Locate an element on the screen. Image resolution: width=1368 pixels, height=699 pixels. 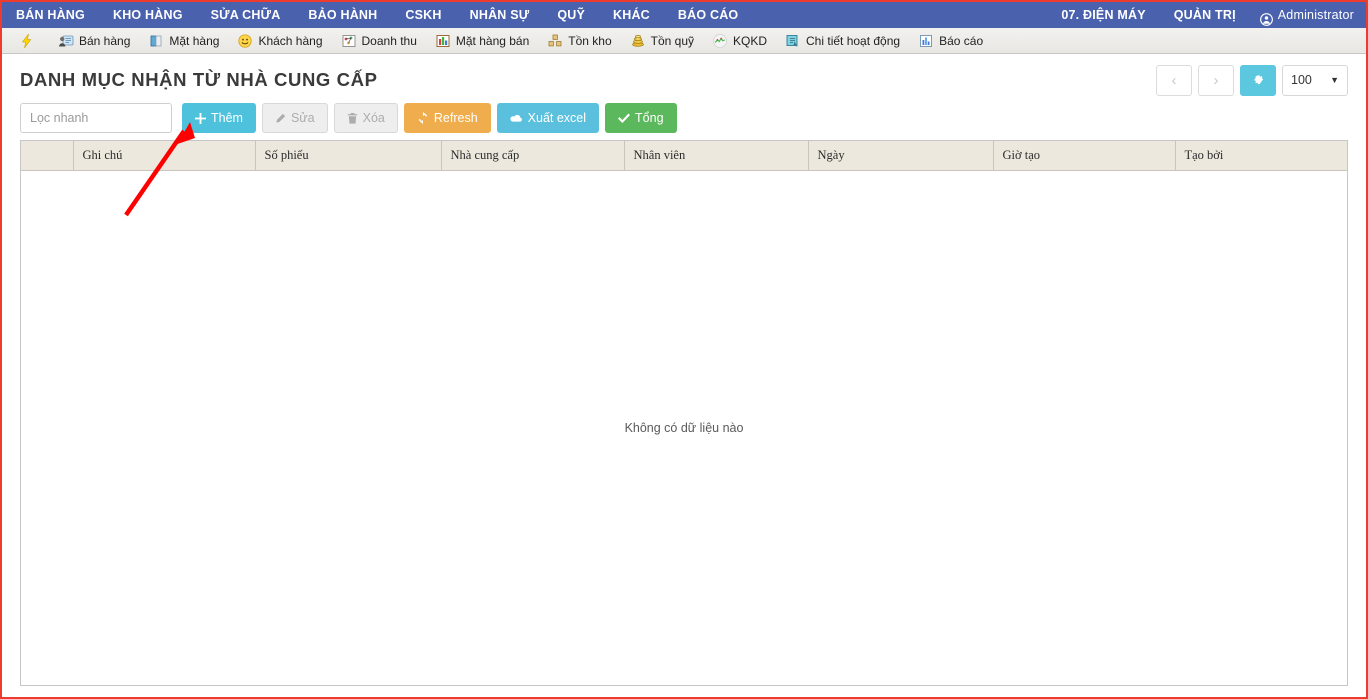
nav-item-branch: 07. ĐIỆN MÁY is located at coordinates (1103, 15).